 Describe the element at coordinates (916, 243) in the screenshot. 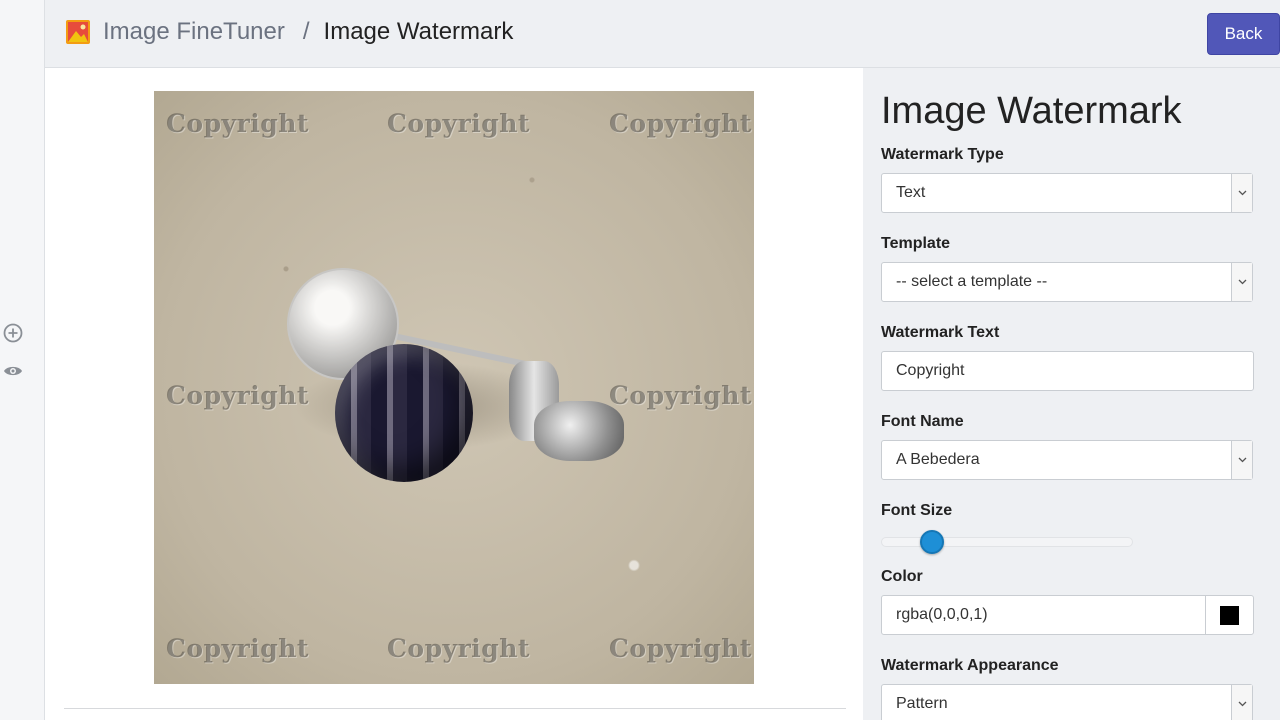

I see `template-label: Template` at that location.